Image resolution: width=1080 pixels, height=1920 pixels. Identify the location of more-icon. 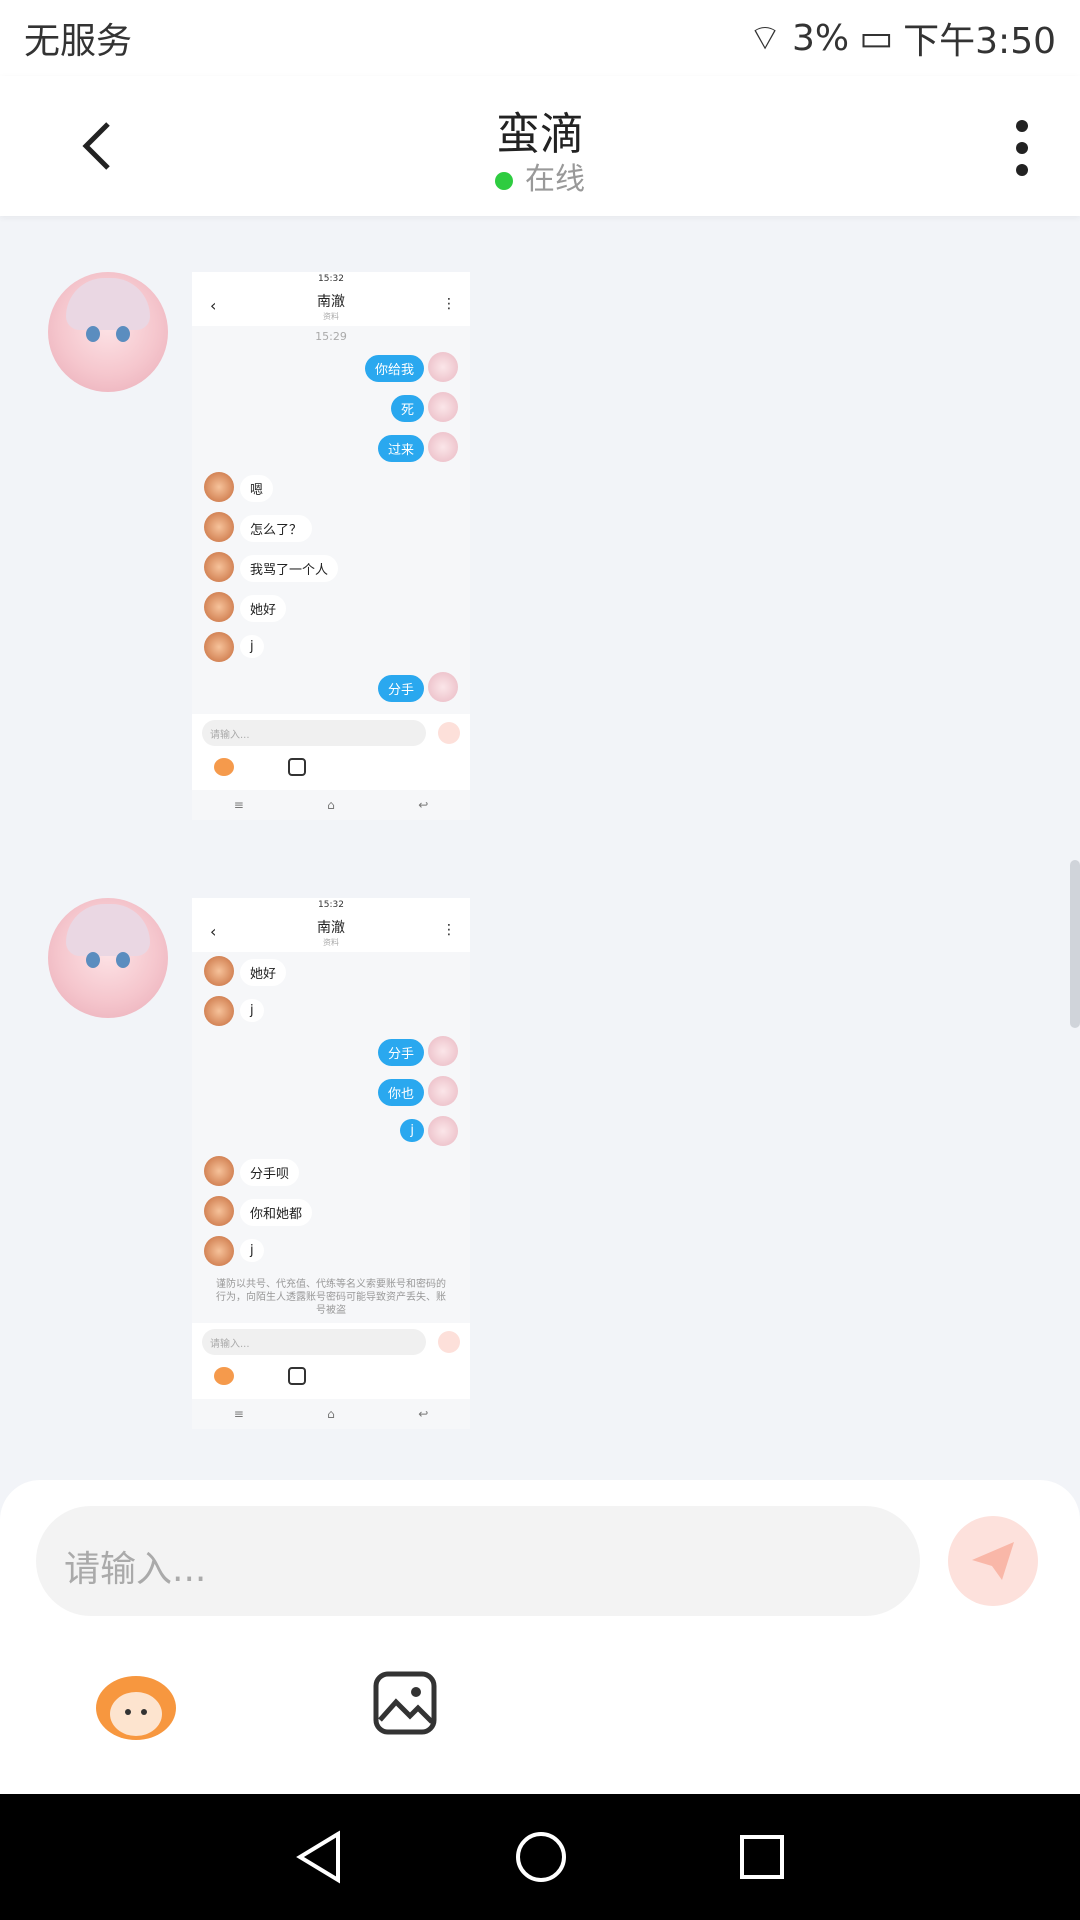
(1022, 148).